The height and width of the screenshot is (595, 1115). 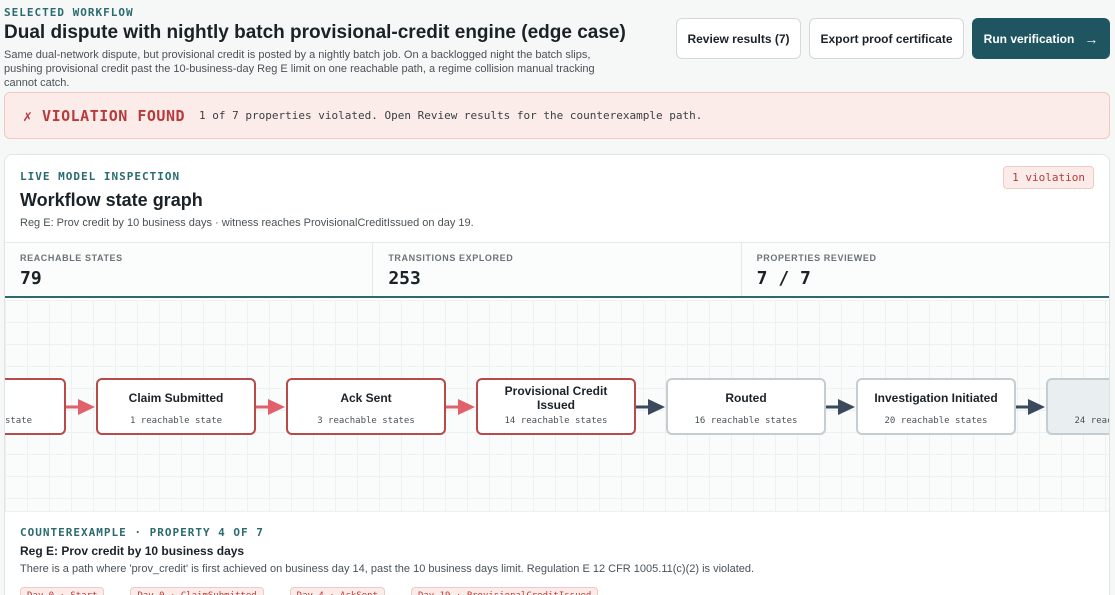 I want to click on stat-reachable-states: REACHABLE STATES 79, so click(x=189, y=269).